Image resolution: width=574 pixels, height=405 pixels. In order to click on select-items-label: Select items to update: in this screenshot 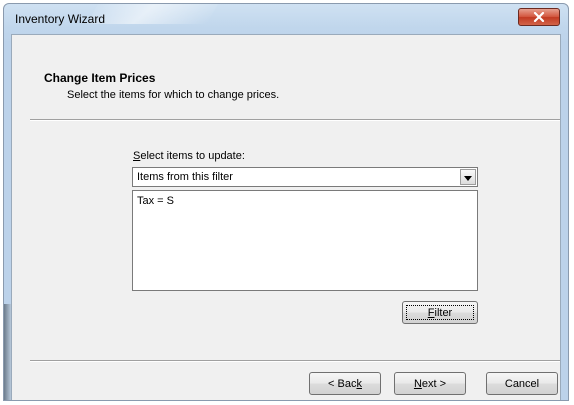, I will do `click(189, 156)`.